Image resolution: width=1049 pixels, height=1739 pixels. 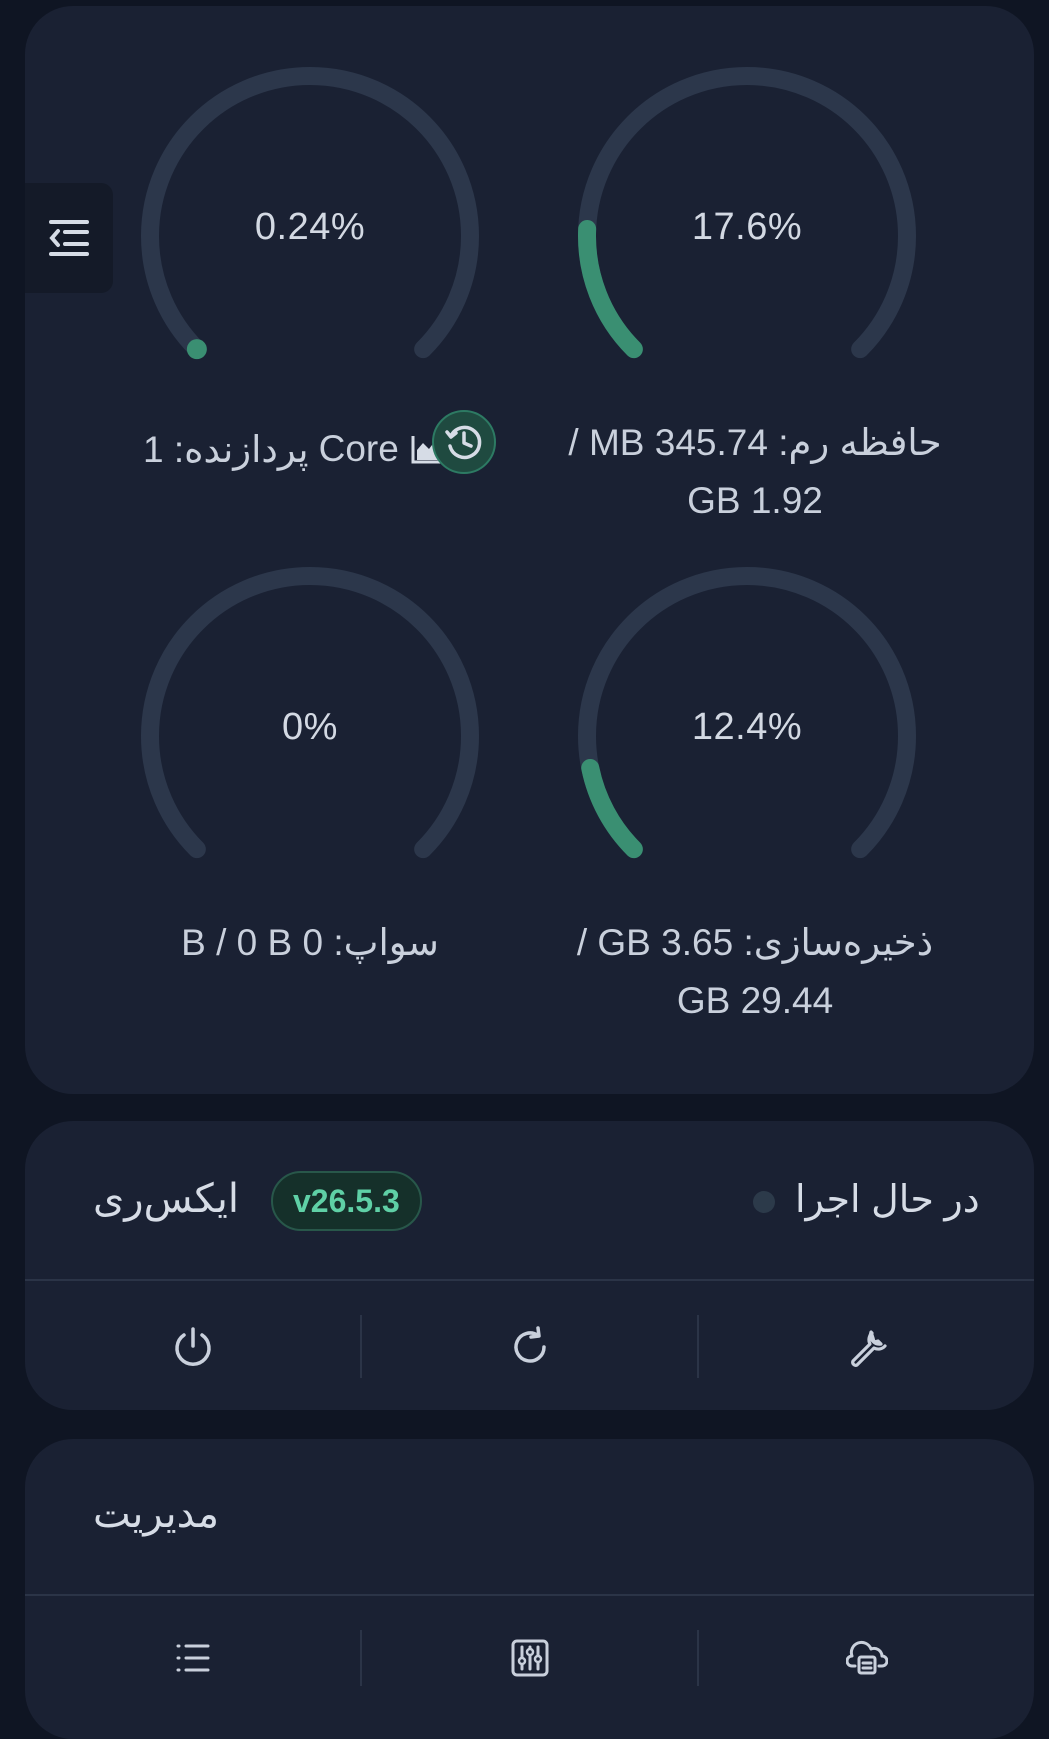 I want to click on management-header: مدیریت, so click(x=529, y=1517).